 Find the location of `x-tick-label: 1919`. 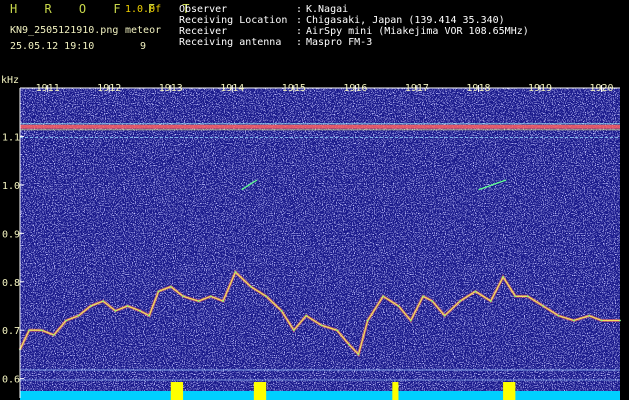

x-tick-label: 1919 is located at coordinates (540, 88).